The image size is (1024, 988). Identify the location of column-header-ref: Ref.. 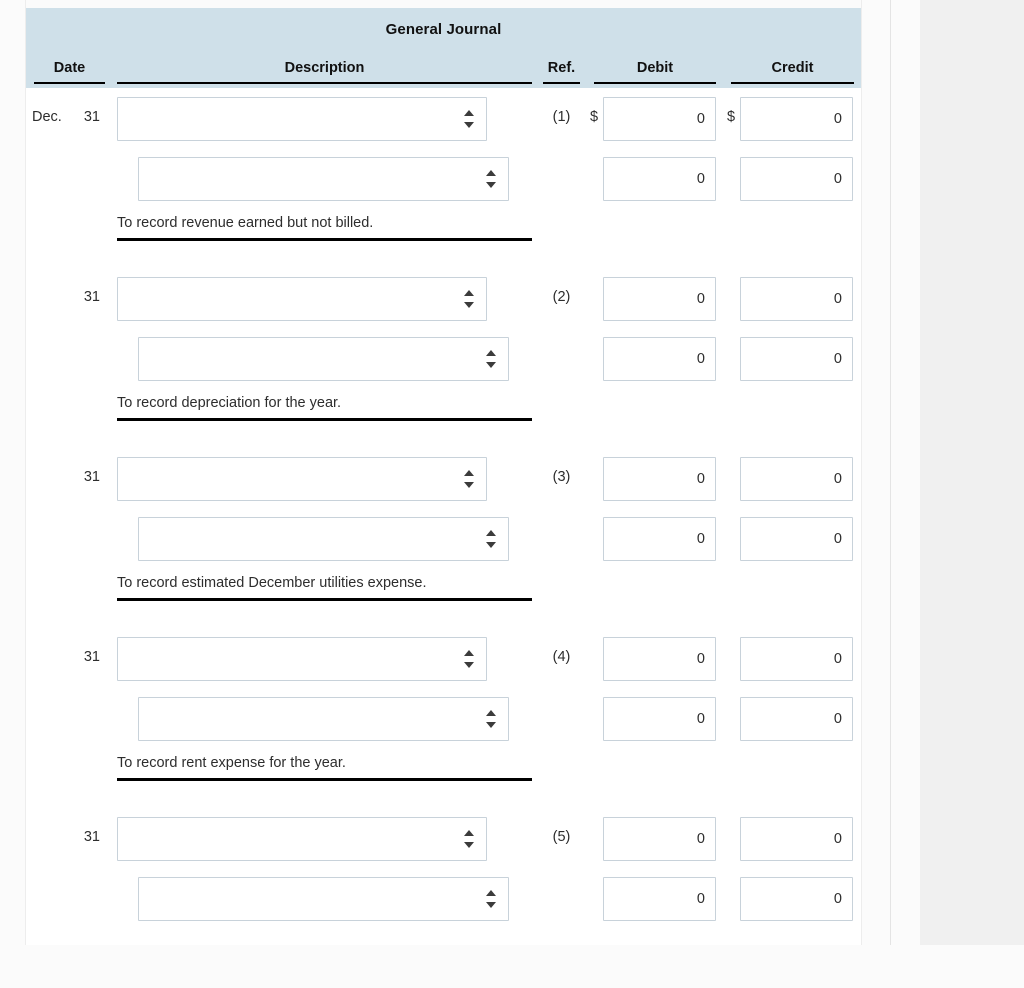
(561, 68).